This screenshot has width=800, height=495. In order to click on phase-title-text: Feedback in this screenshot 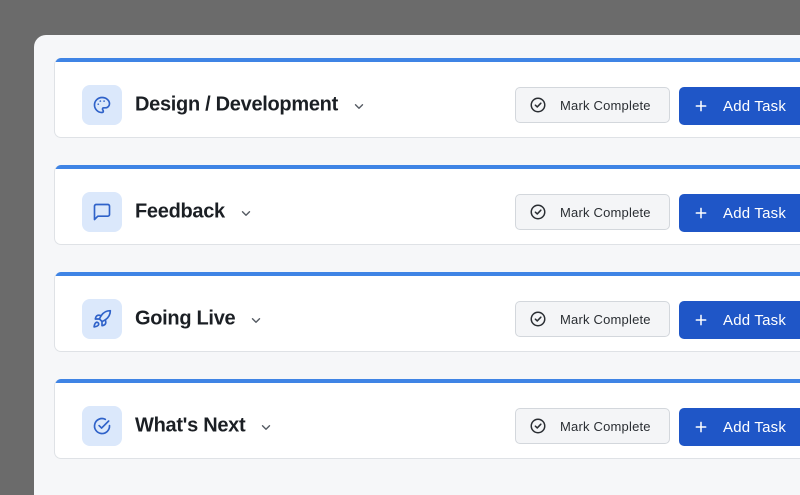, I will do `click(180, 211)`.